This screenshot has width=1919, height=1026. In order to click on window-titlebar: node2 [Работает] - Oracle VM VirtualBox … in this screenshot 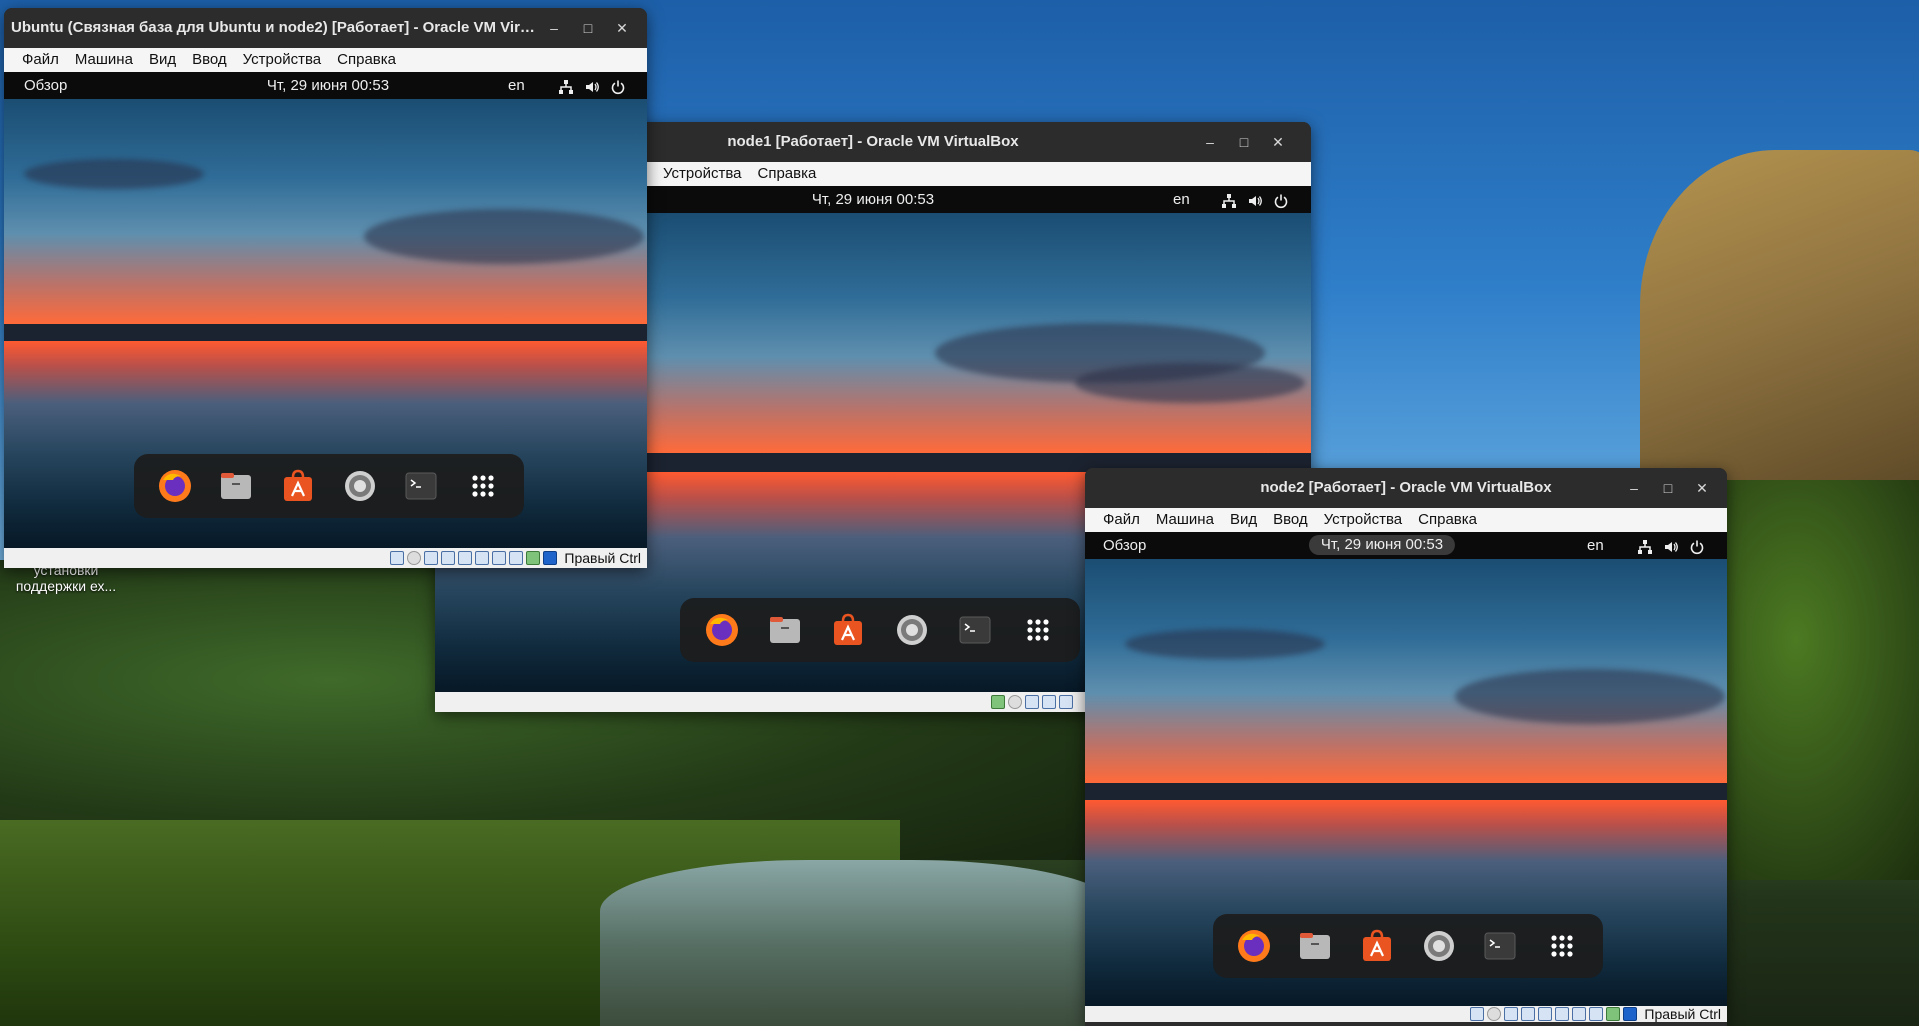, I will do `click(1406, 488)`.